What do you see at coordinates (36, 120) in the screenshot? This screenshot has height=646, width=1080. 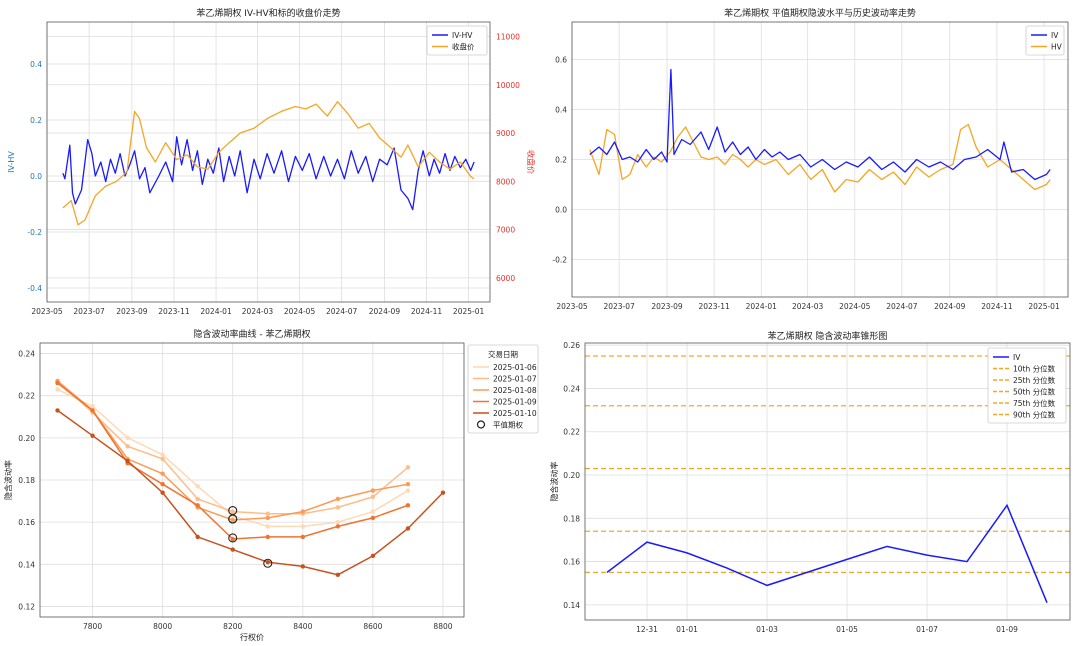 I see `y-tick-label: 0.2` at bounding box center [36, 120].